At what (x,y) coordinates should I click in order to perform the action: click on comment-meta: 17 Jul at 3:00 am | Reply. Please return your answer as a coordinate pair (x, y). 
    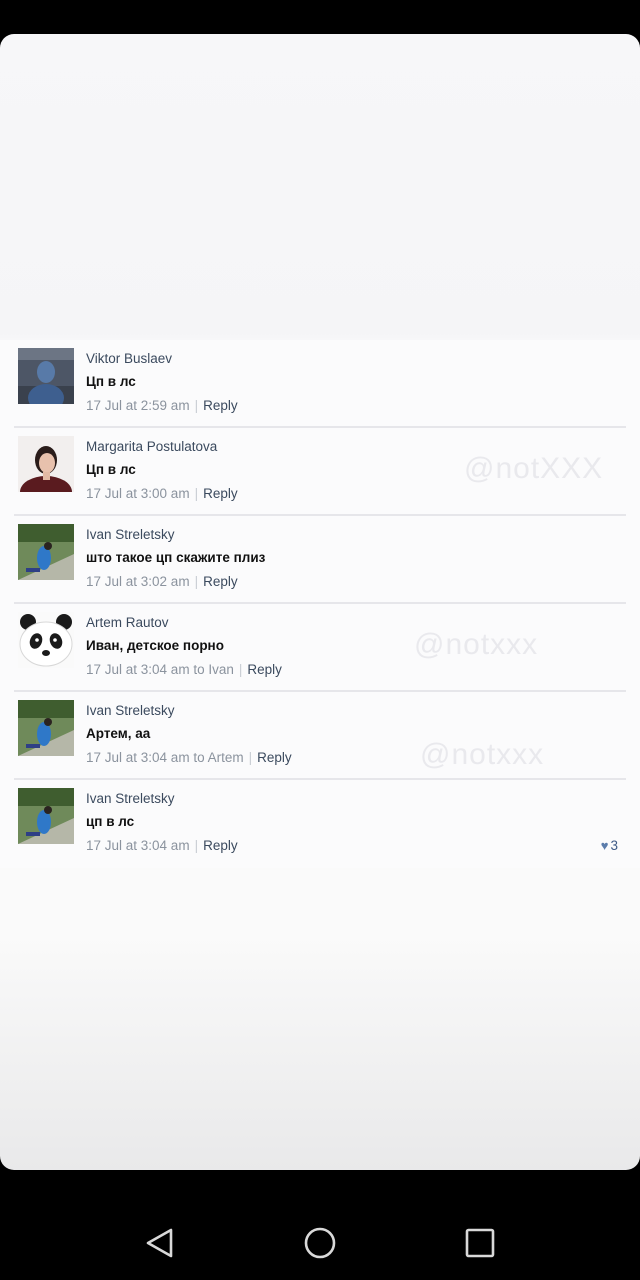
    Looking at the image, I should click on (162, 493).